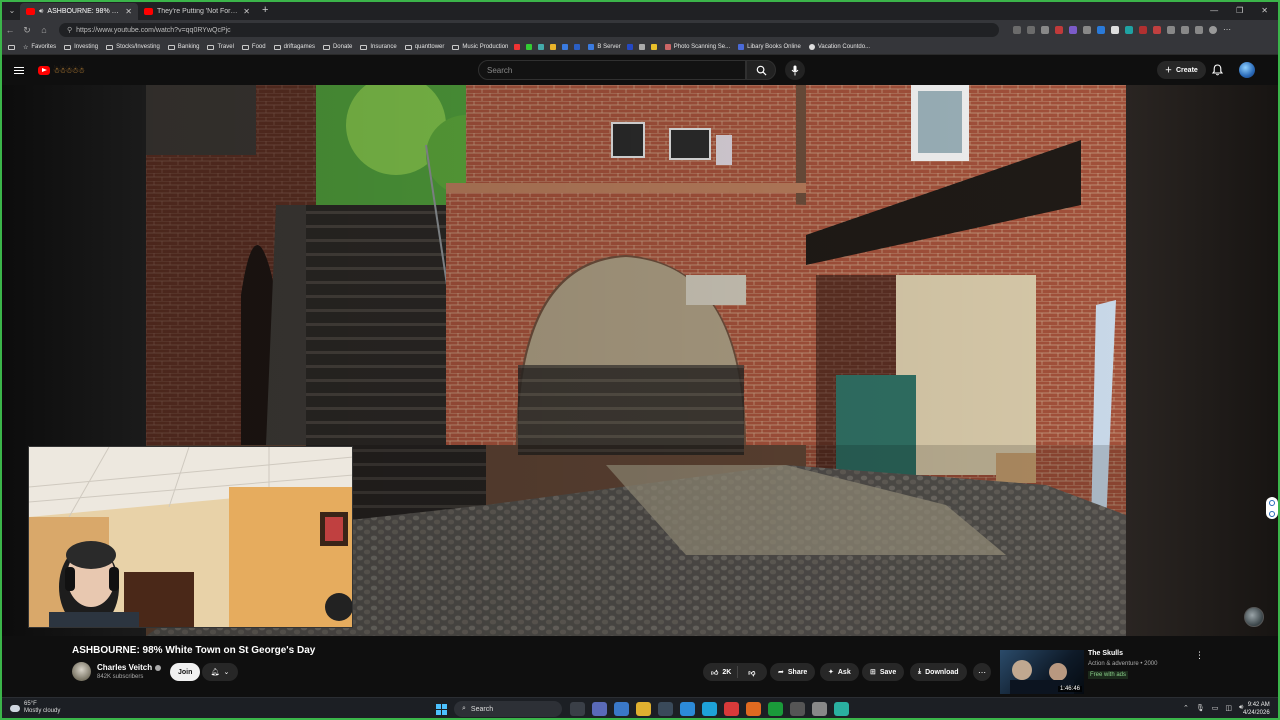  Describe the element at coordinates (253, 47) in the screenshot. I see `bookmark-folder: Food` at that location.